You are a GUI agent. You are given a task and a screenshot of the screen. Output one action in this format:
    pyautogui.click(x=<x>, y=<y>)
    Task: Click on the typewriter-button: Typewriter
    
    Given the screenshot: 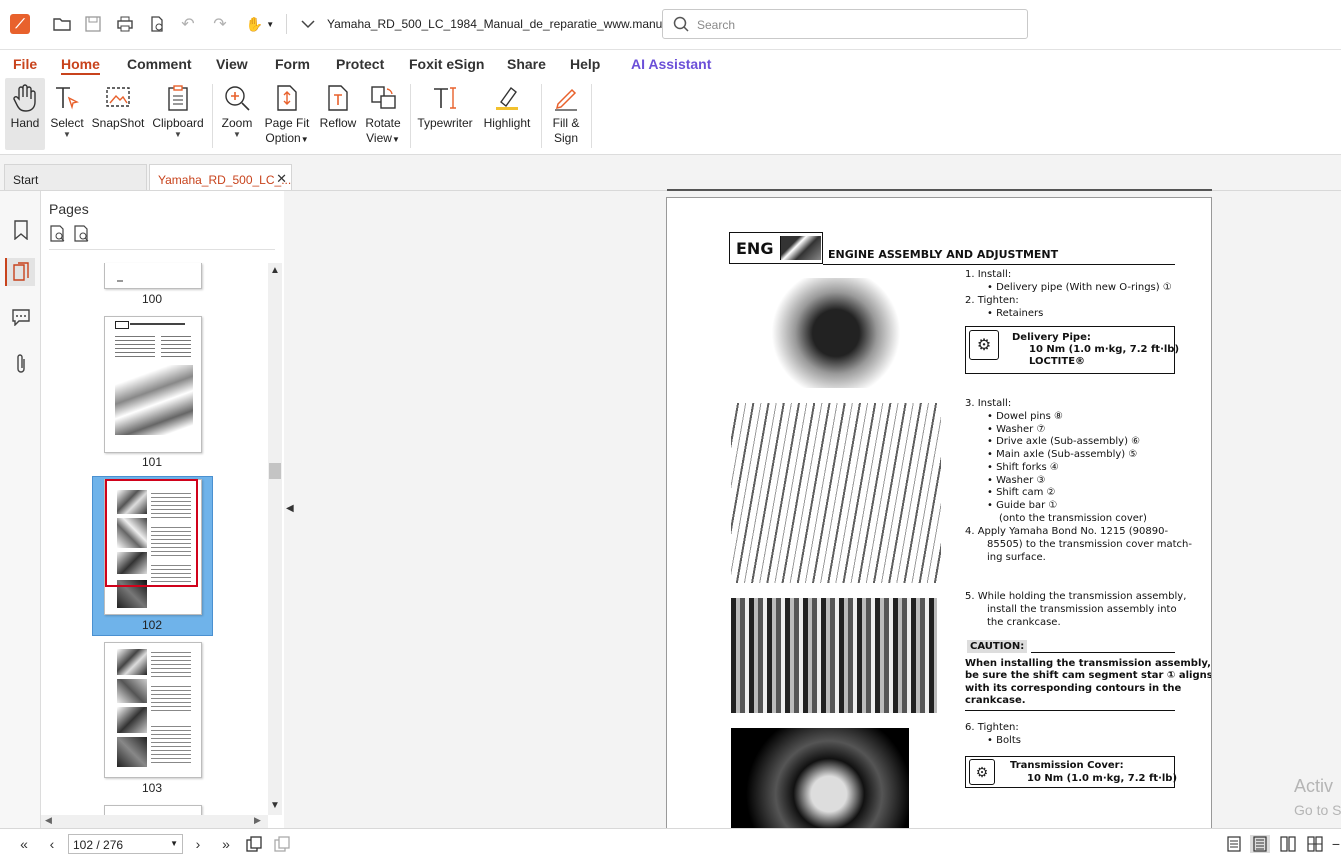 What is the action you would take?
    pyautogui.click(x=445, y=104)
    